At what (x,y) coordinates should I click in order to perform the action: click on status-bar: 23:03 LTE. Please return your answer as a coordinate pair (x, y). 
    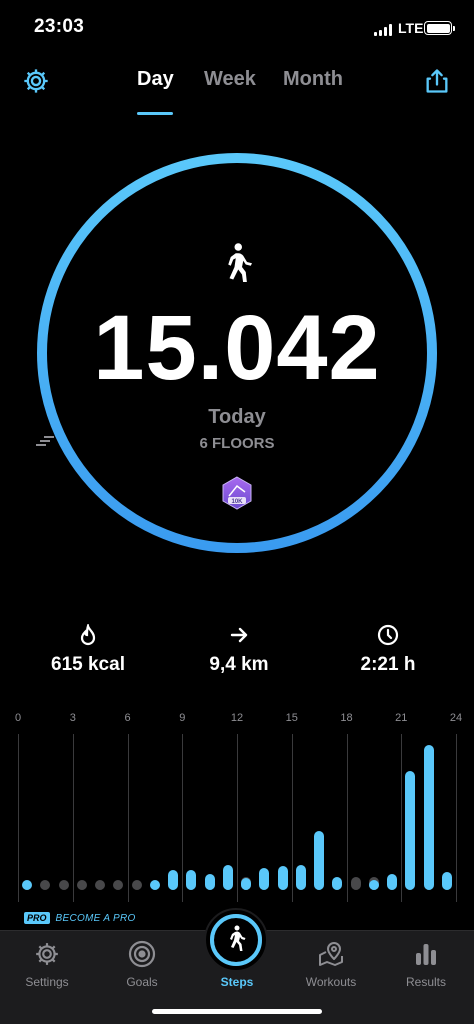
    Looking at the image, I should click on (237, 28).